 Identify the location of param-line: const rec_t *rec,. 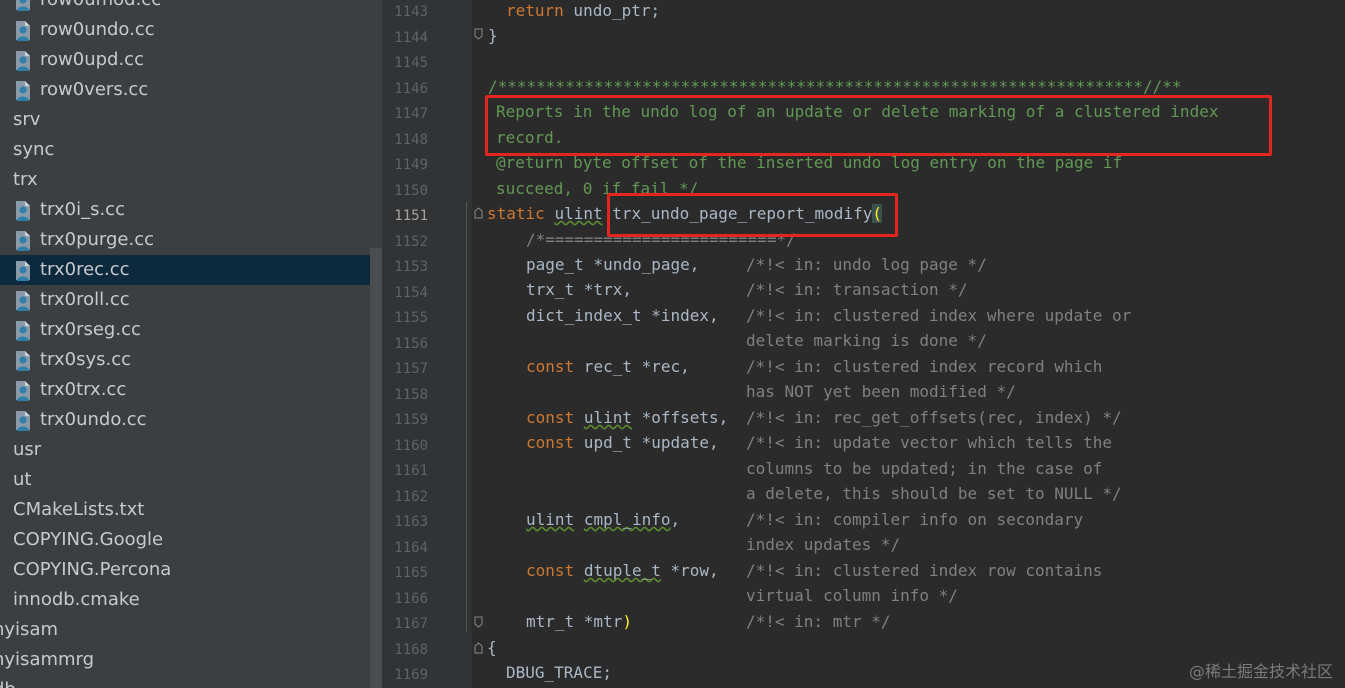
(608, 367).